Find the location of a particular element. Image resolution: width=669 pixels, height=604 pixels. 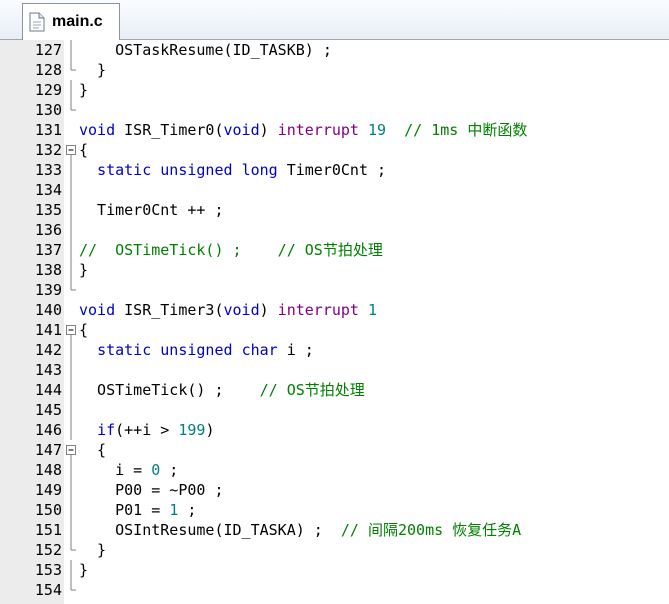

line-number: 153 is located at coordinates (48, 570).